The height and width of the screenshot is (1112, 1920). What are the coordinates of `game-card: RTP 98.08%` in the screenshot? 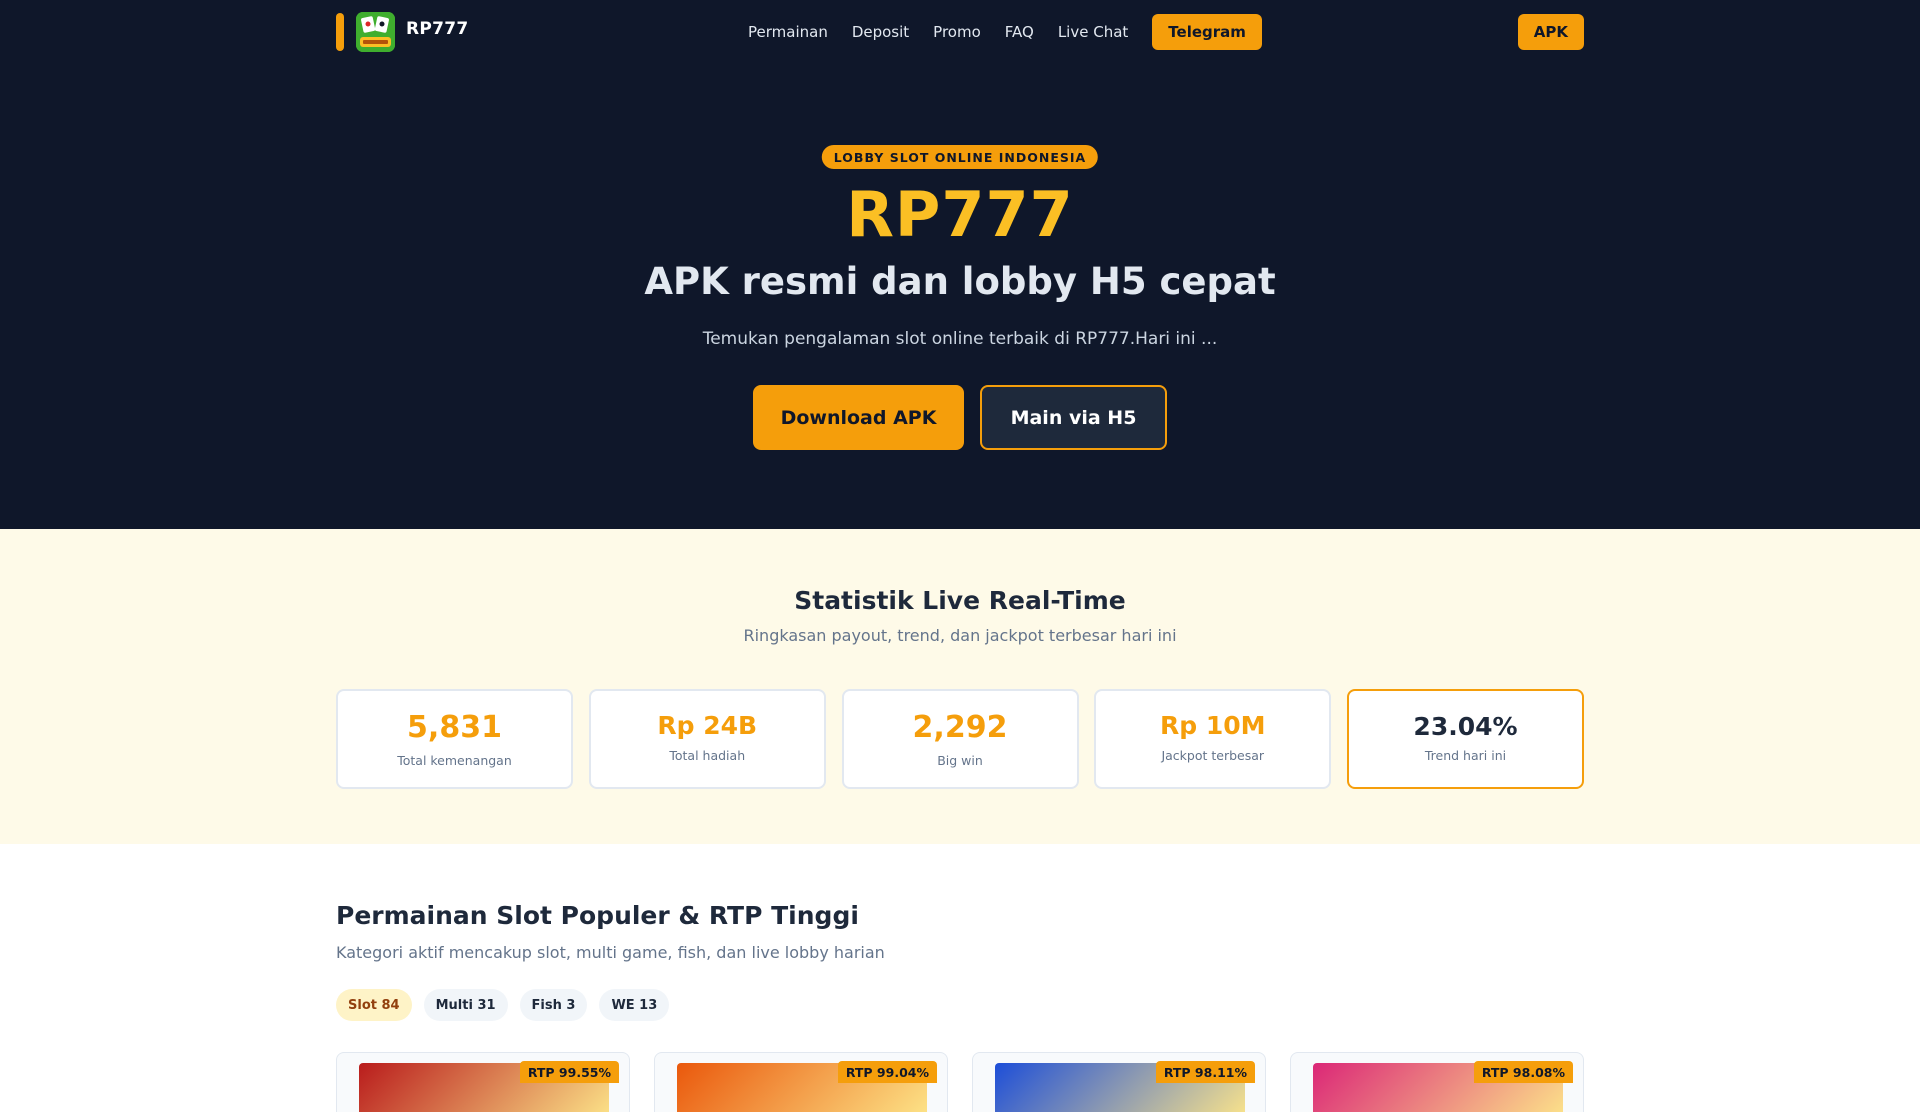 It's located at (1437, 1082).